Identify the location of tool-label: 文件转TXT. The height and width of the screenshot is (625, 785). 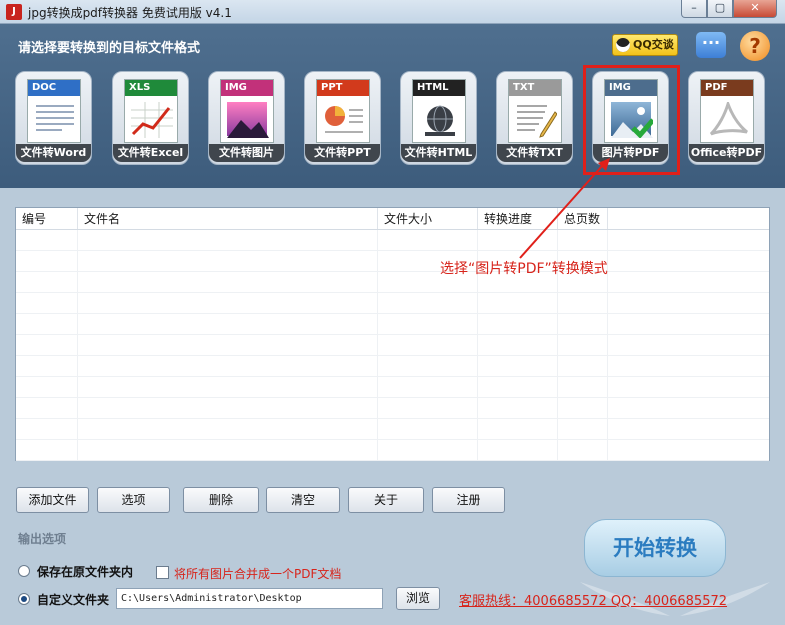
(534, 153).